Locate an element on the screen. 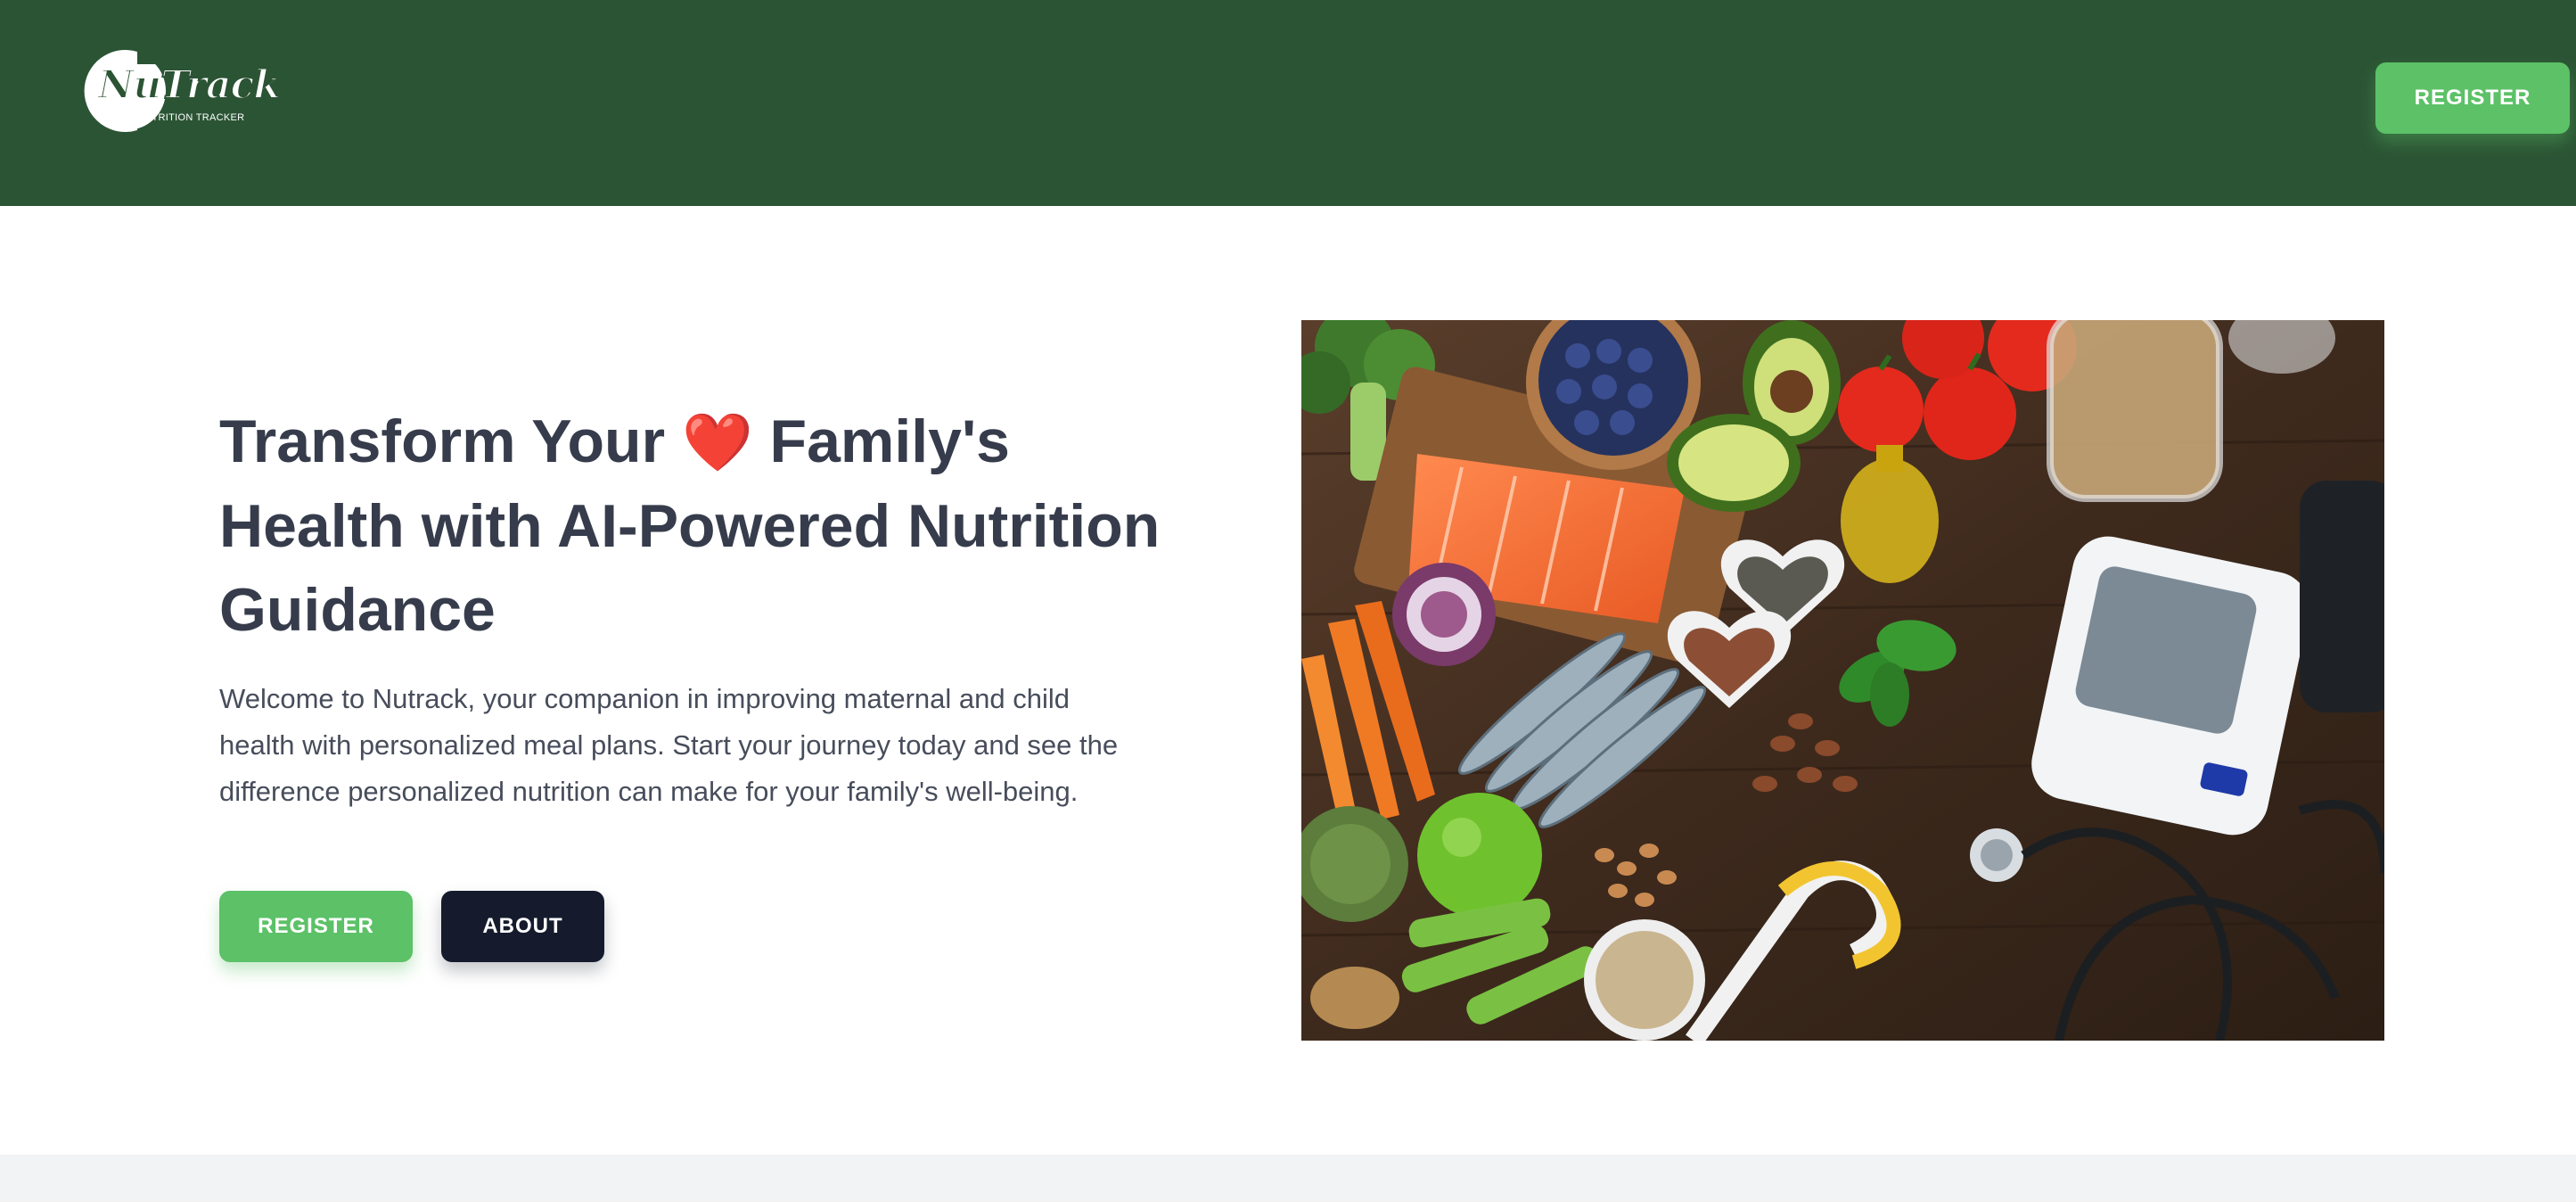  nutrack-logo: NuTrack NUTRITION TRACKER is located at coordinates (184, 92).